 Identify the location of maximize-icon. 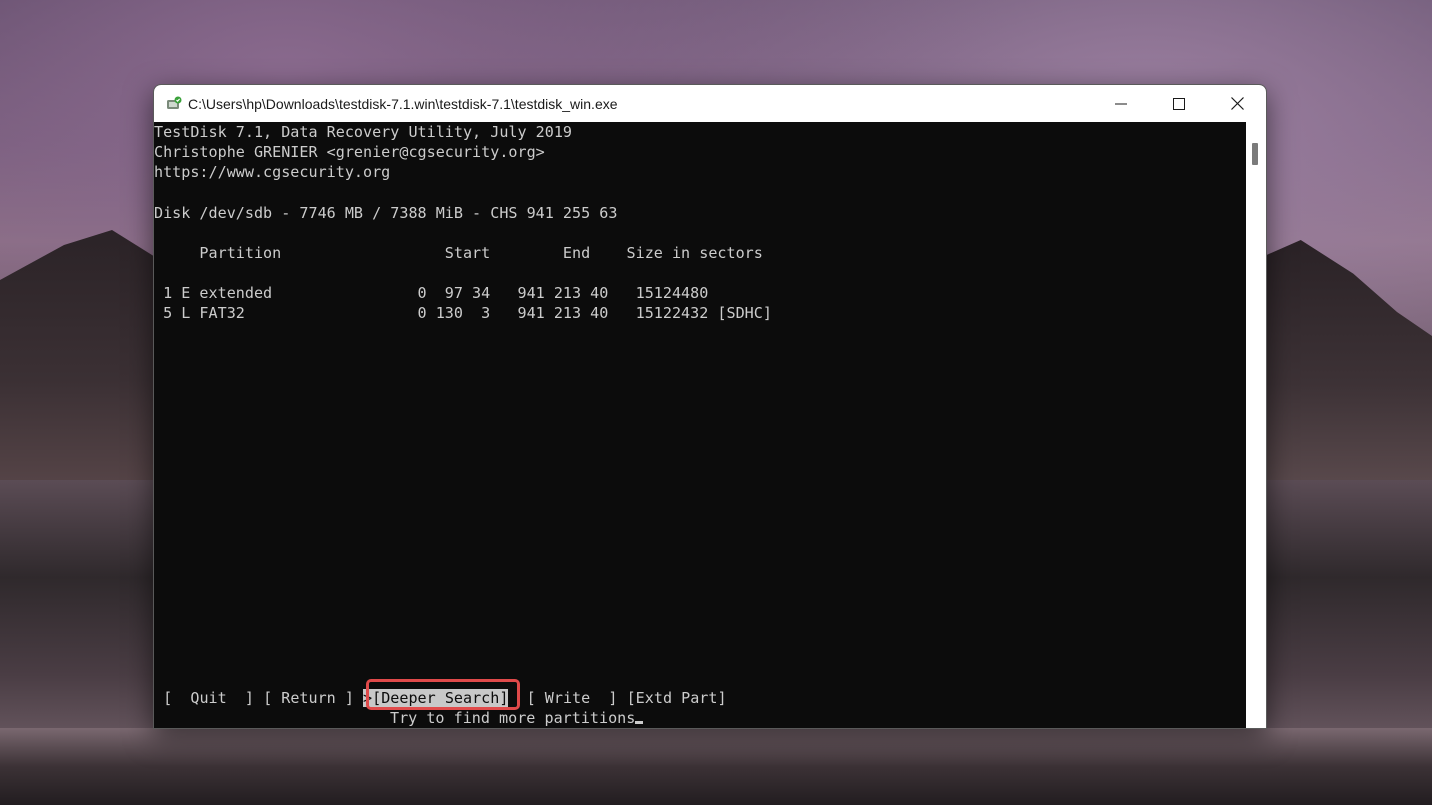
(1179, 103).